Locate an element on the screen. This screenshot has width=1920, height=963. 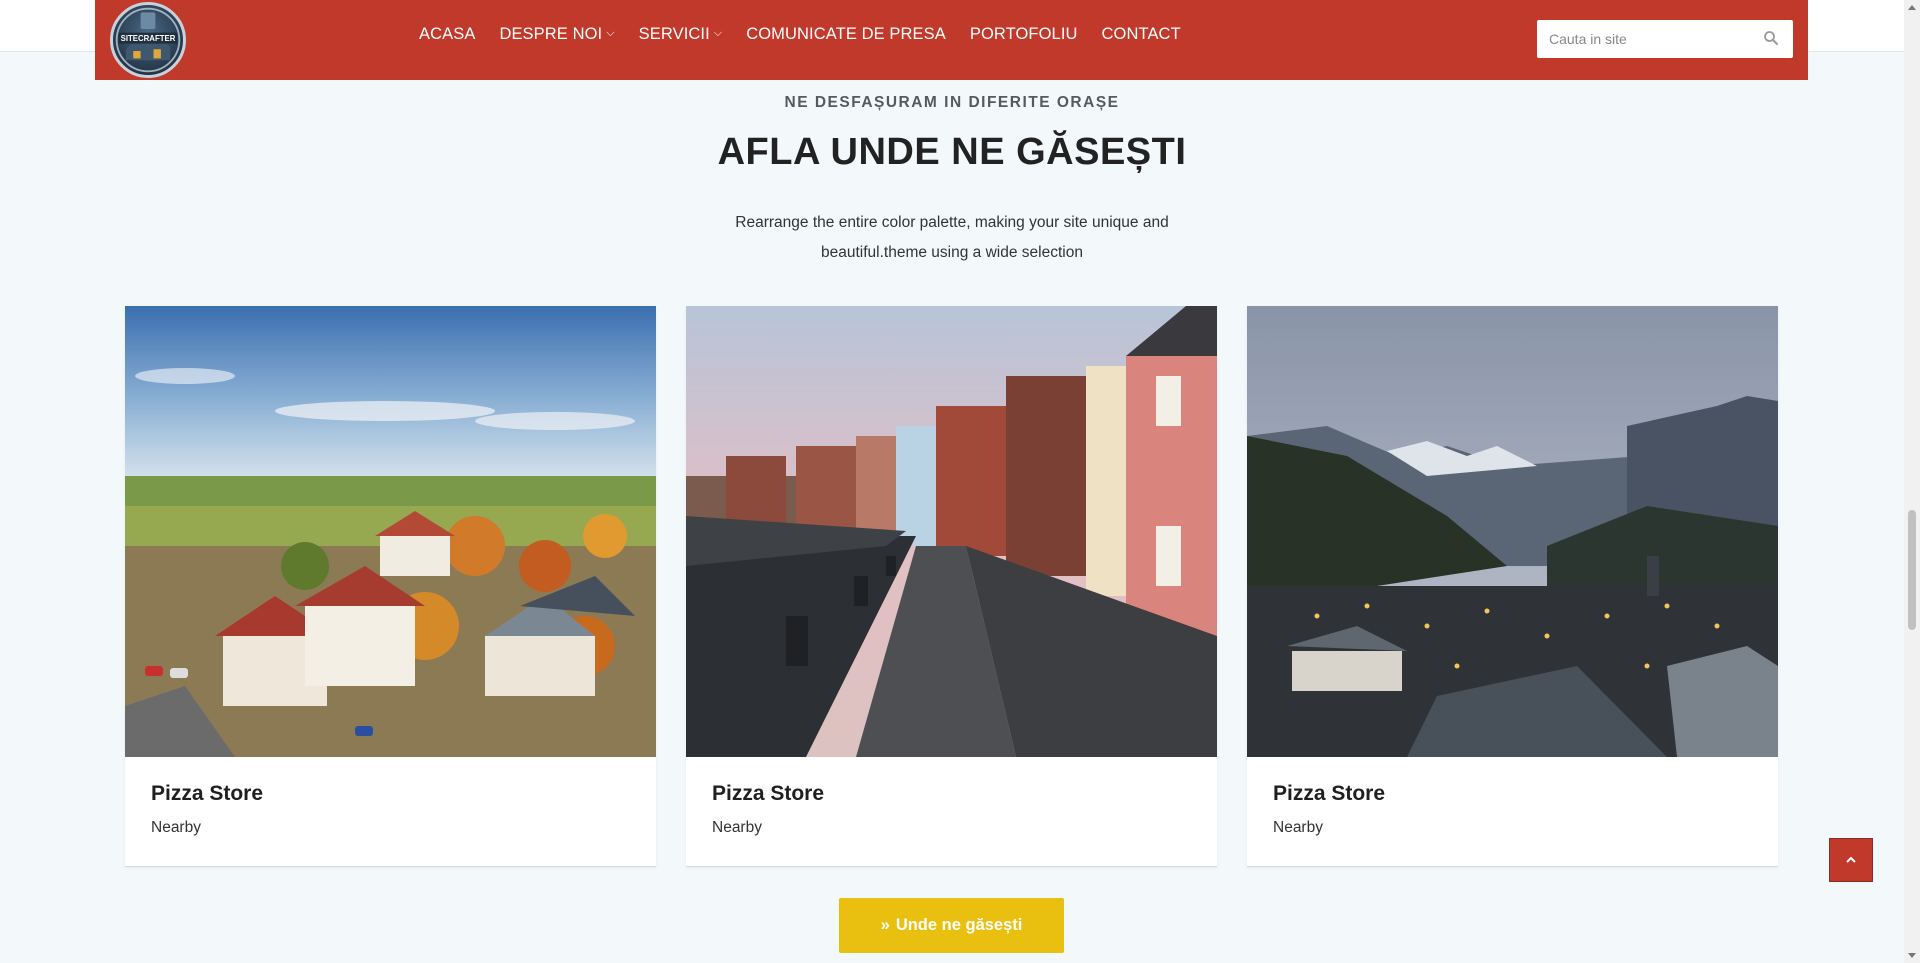
find-us-button: » Unde ne găsești is located at coordinates (951, 925).